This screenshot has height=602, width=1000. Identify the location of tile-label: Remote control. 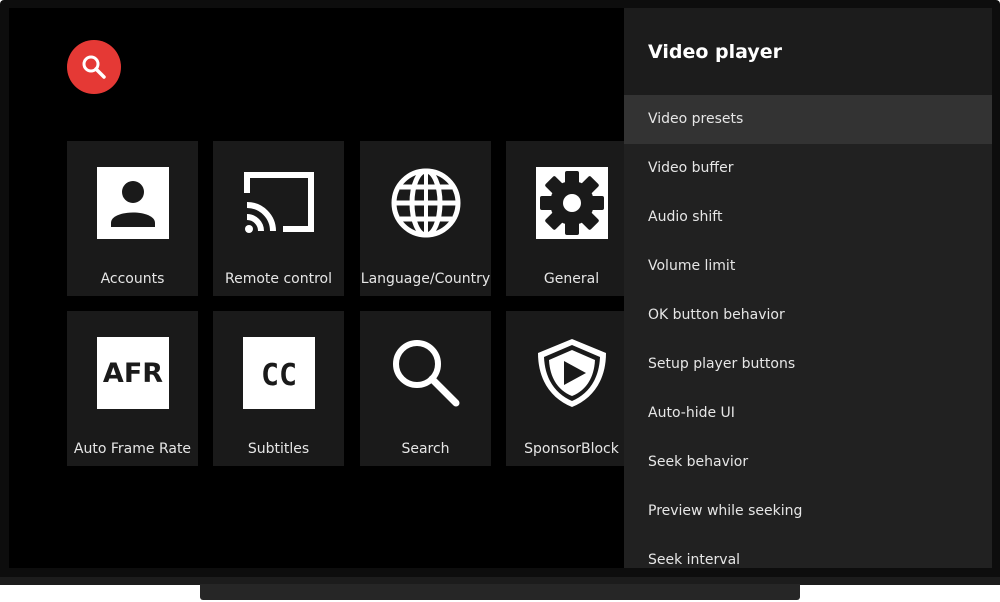
(278, 279).